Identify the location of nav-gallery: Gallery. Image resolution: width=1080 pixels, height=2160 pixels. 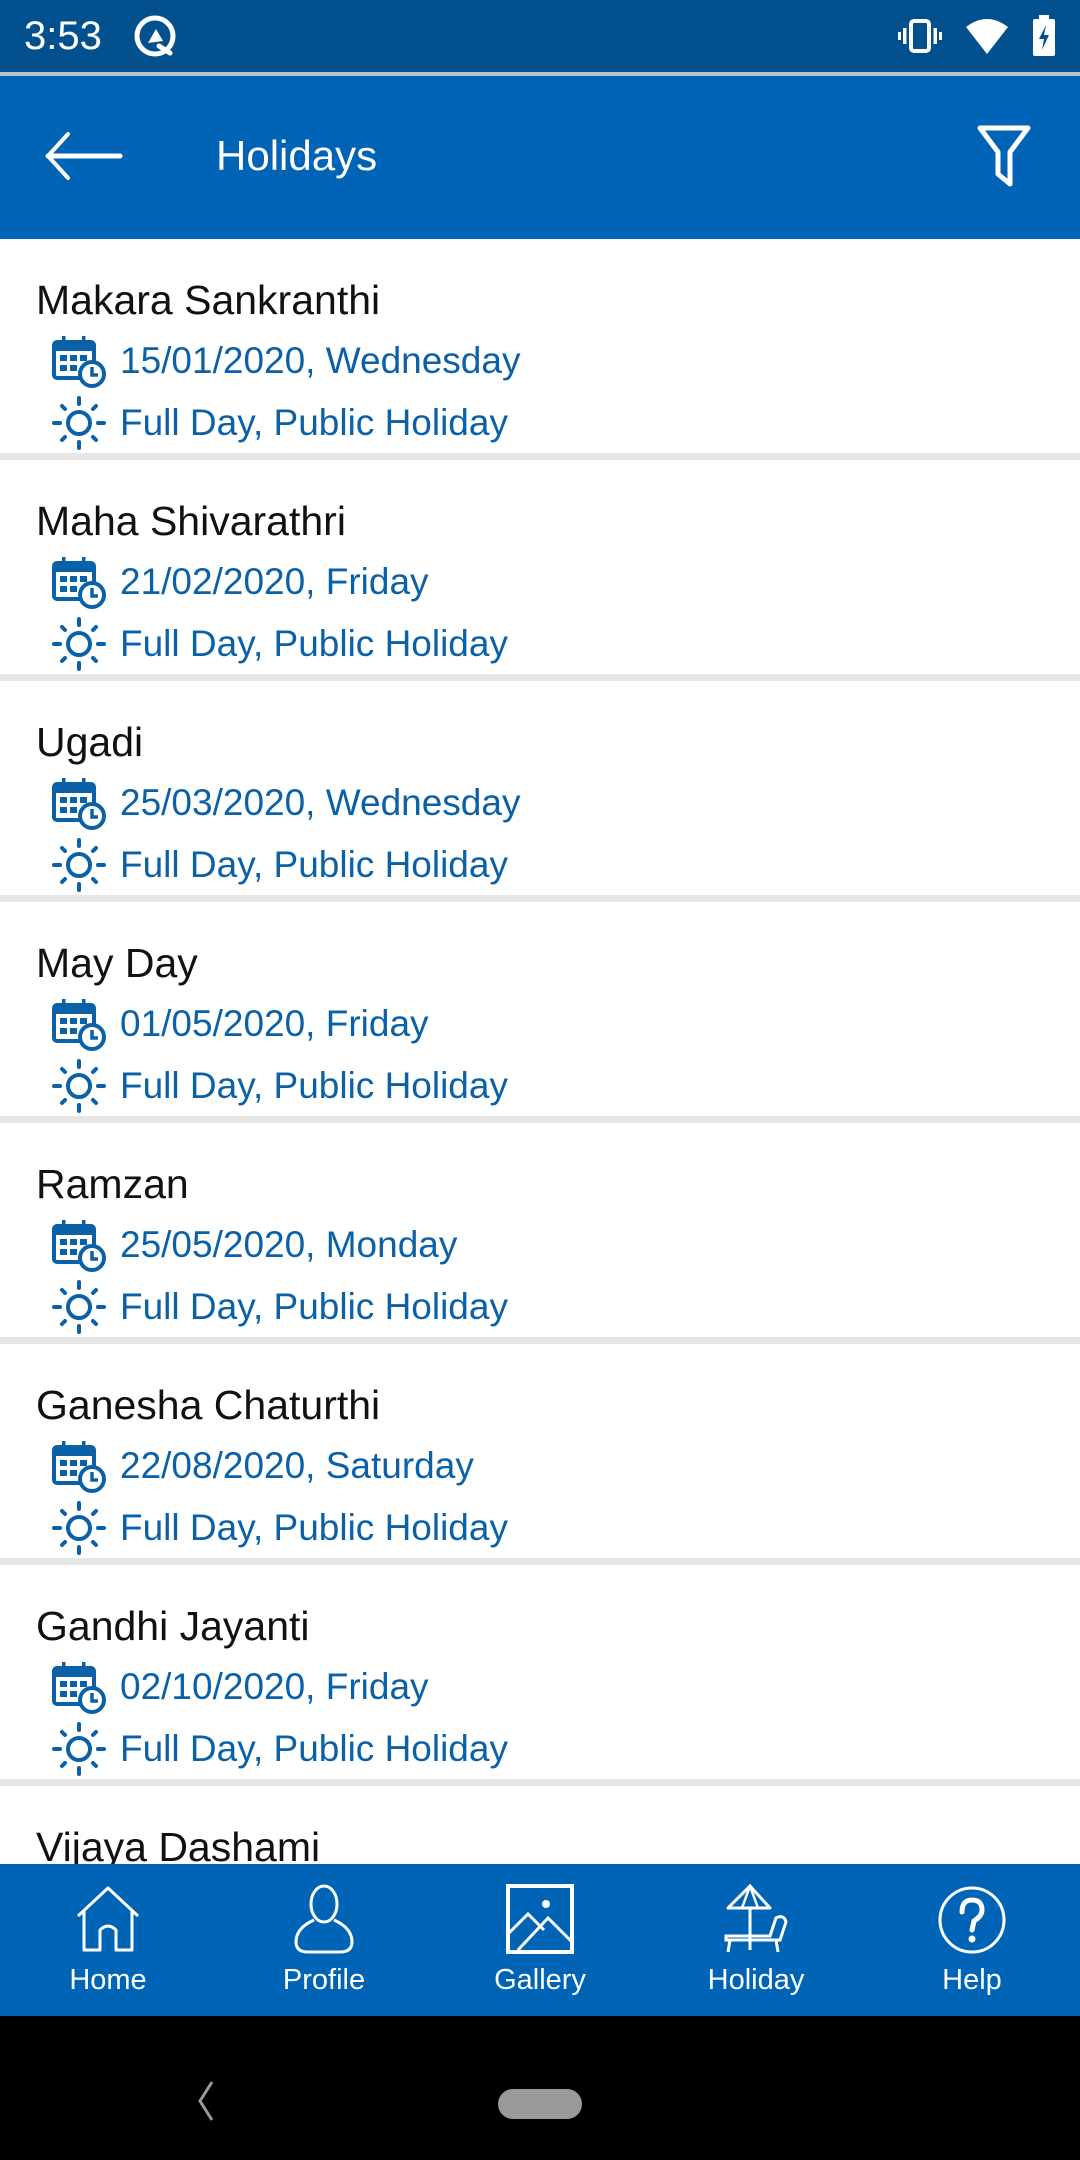
(540, 1940).